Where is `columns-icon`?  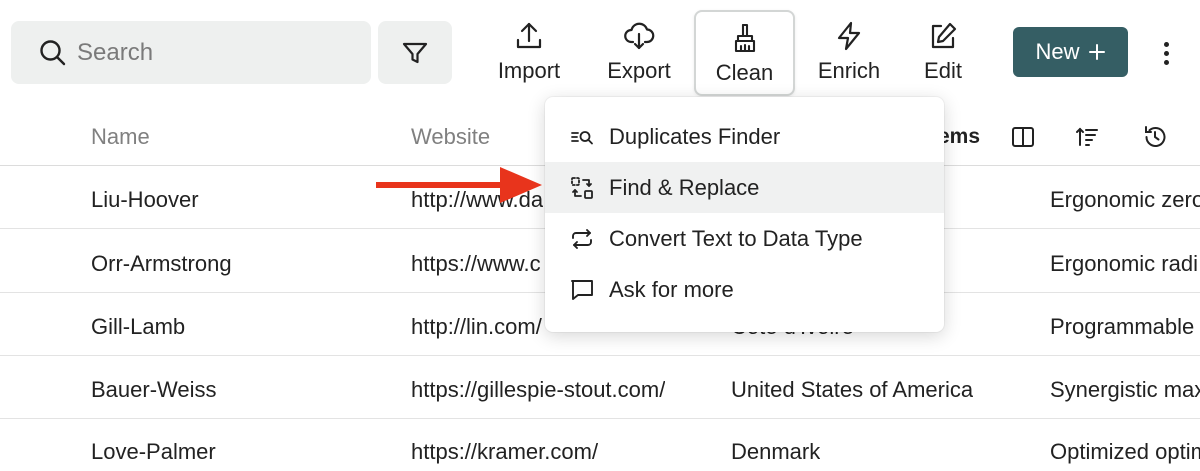
columns-icon is located at coordinates (1023, 137).